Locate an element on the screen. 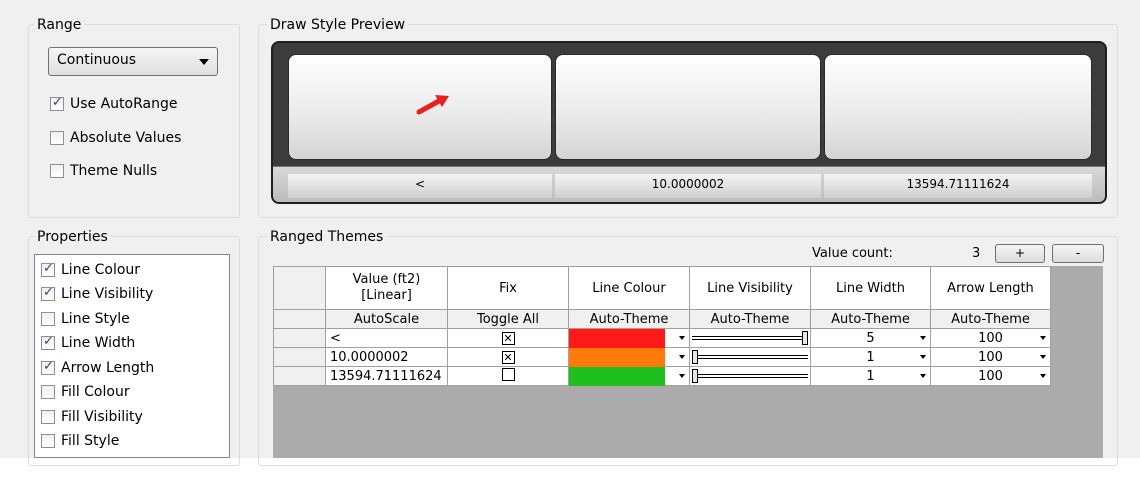 This screenshot has width=1140, height=488. value-cell: 10.0000002 is located at coordinates (386, 357).